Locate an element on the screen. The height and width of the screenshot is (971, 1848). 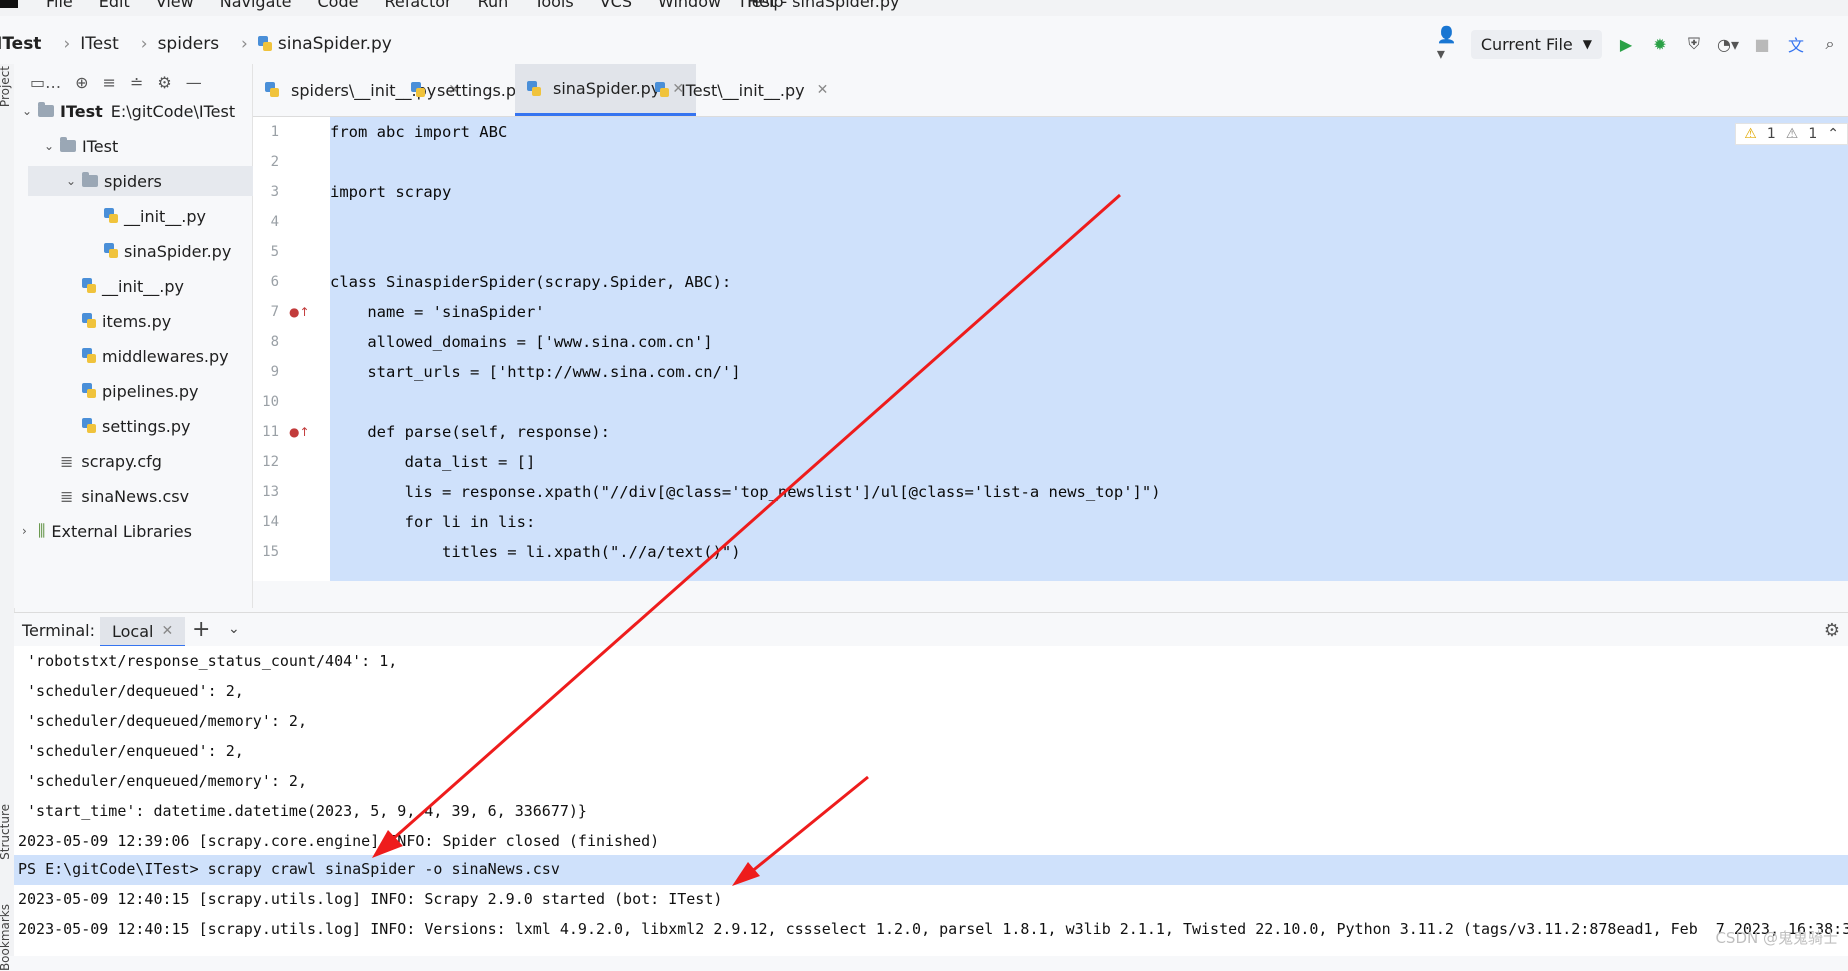
expand-all-icon: ≡ is located at coordinates (109, 82).